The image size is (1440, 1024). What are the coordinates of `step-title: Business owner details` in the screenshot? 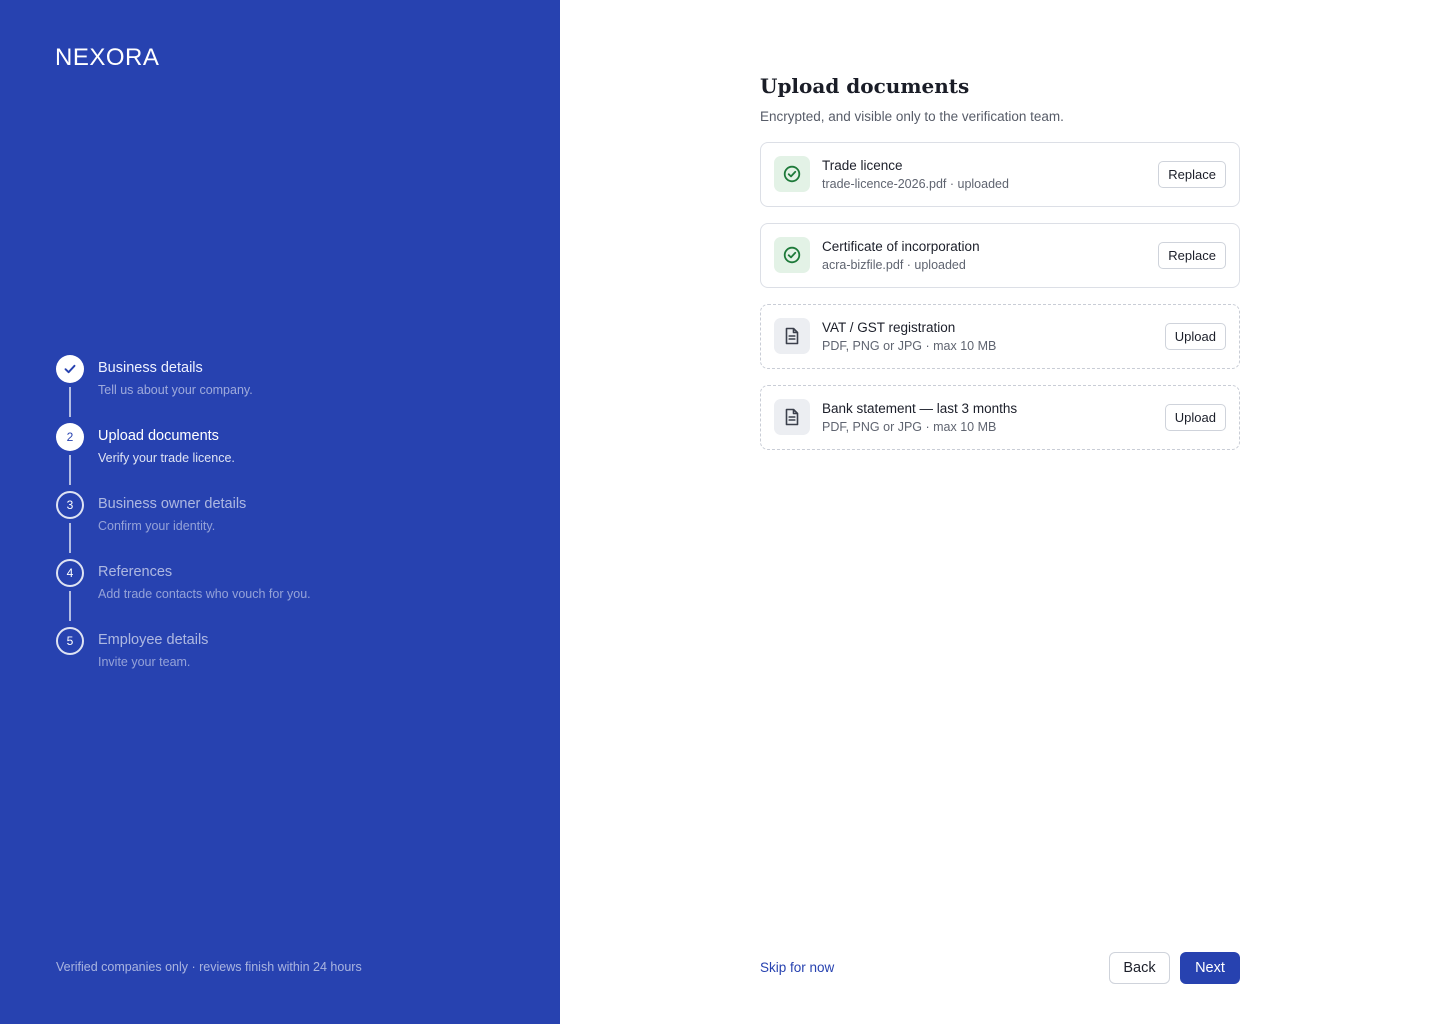 It's located at (172, 504).